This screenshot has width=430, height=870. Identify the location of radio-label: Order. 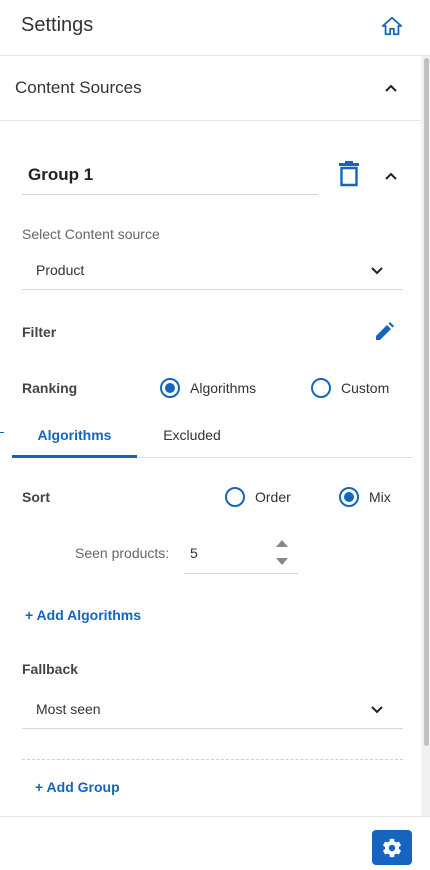
(273, 497).